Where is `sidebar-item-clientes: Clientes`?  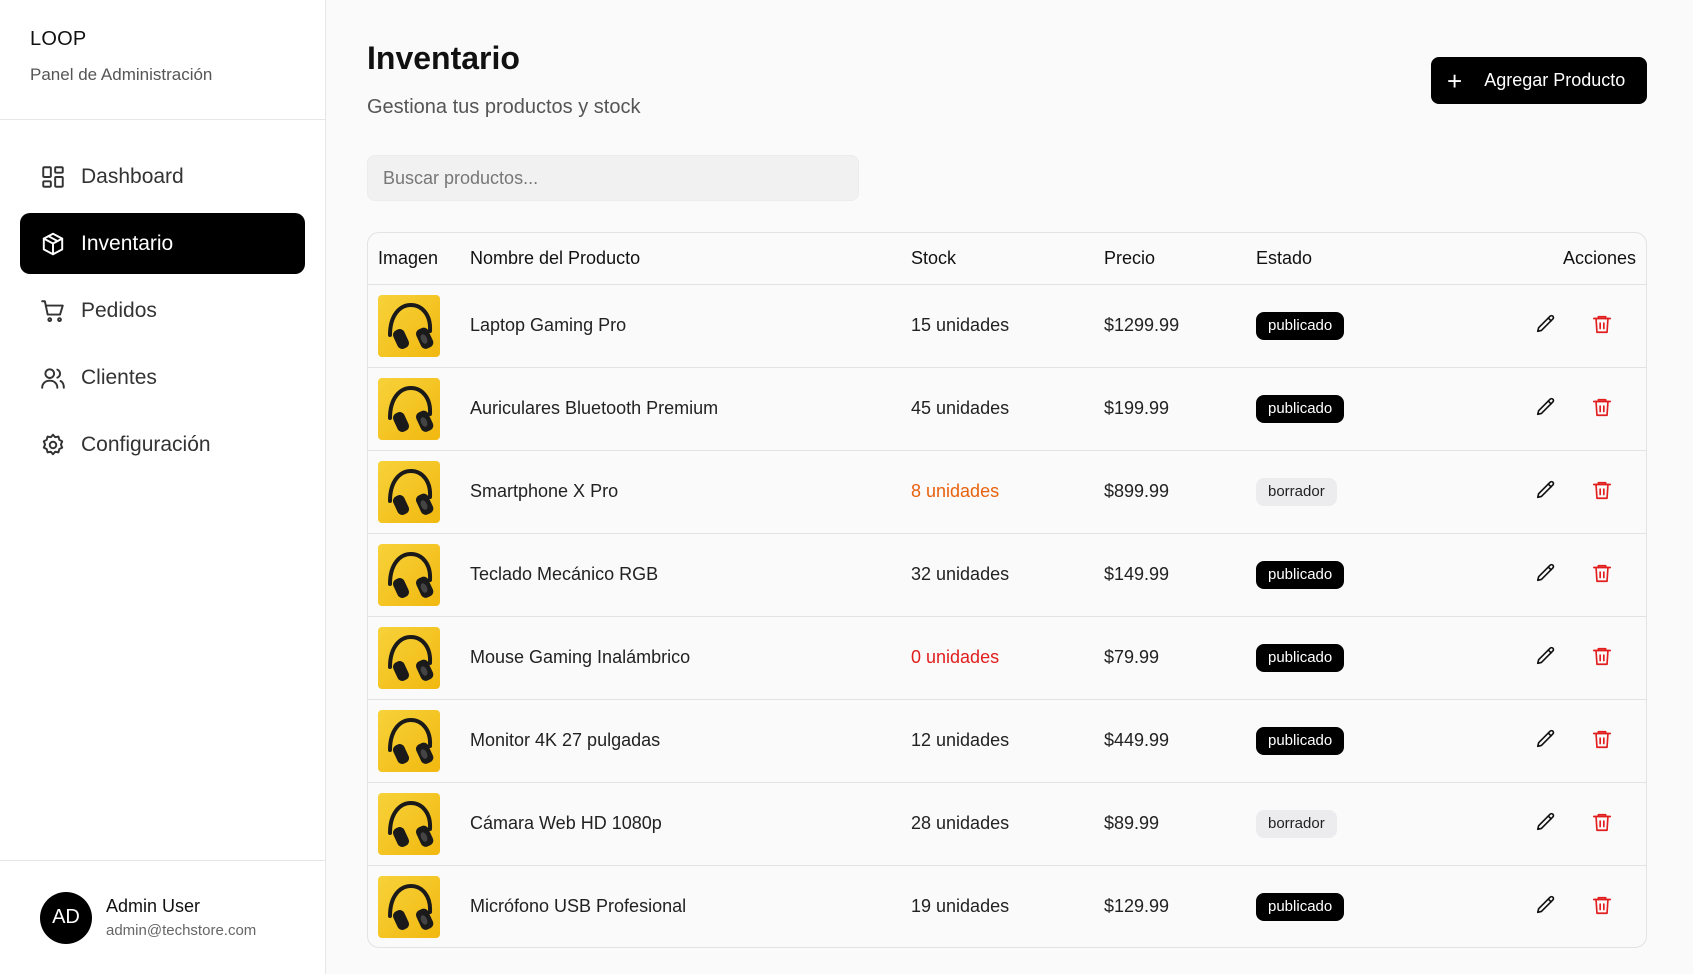
sidebar-item-clientes: Clientes is located at coordinates (162, 377).